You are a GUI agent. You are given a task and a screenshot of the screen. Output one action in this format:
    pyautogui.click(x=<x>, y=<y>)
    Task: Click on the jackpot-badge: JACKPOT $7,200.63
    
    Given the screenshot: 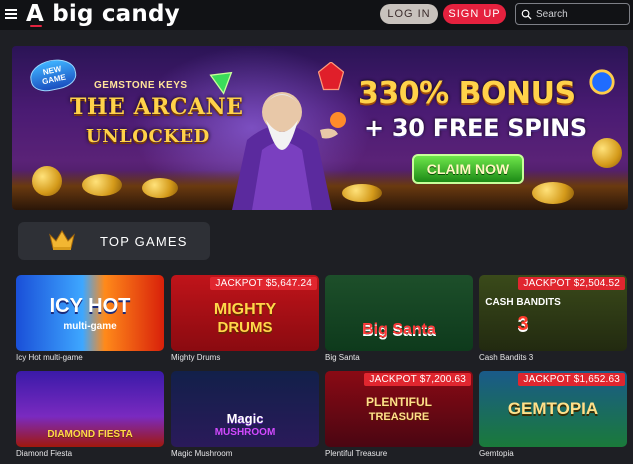 What is the action you would take?
    pyautogui.click(x=417, y=379)
    